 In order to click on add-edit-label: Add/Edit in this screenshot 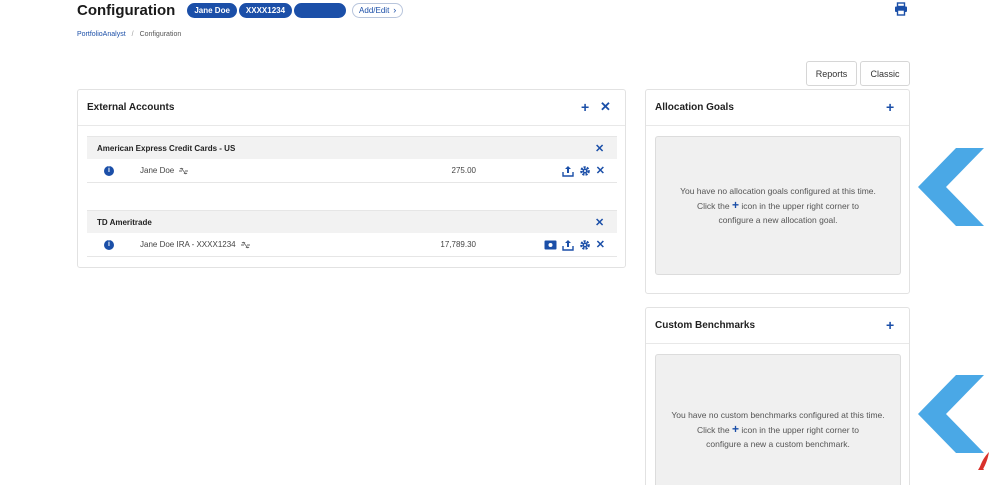, I will do `click(374, 10)`.